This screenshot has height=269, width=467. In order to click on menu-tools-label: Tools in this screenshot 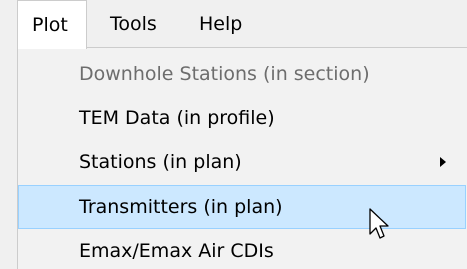, I will do `click(133, 24)`.